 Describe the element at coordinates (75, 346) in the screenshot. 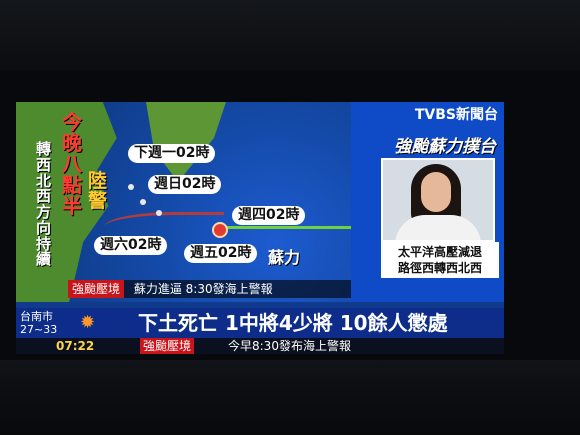

I see `clock: 07:22` at that location.